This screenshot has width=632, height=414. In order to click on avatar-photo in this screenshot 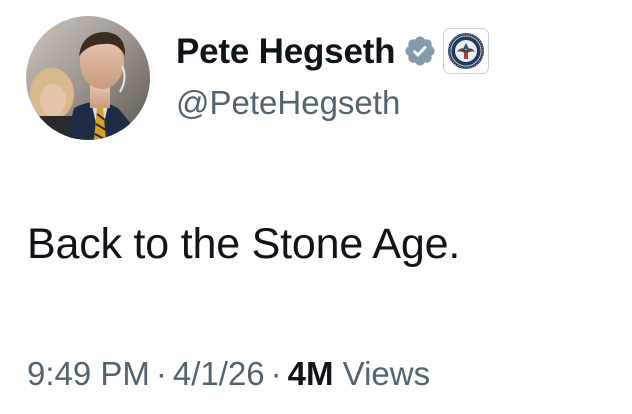, I will do `click(88, 78)`.